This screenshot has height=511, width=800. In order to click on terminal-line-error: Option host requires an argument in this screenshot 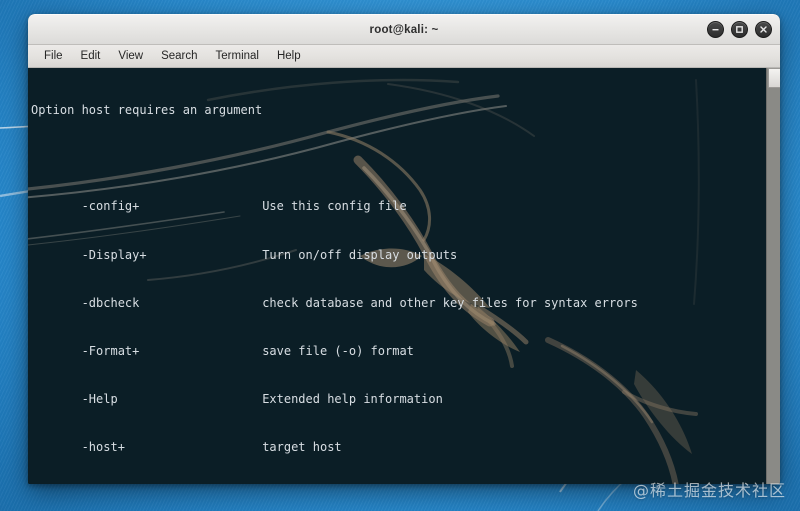, I will do `click(147, 110)`.